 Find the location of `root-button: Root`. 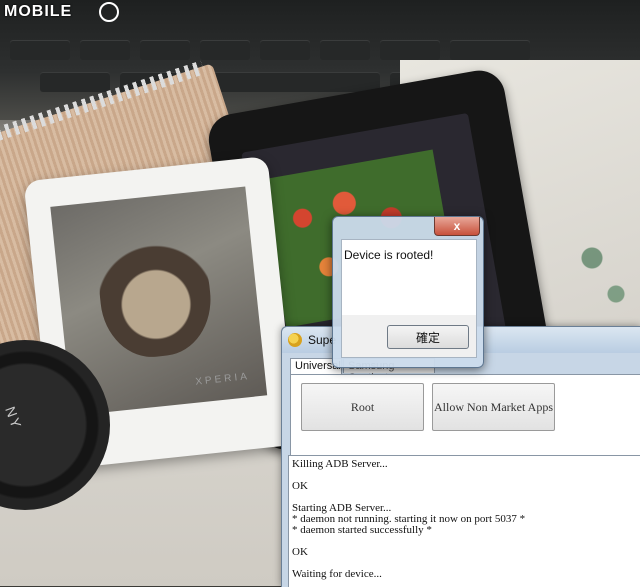

root-button: Root is located at coordinates (362, 407).